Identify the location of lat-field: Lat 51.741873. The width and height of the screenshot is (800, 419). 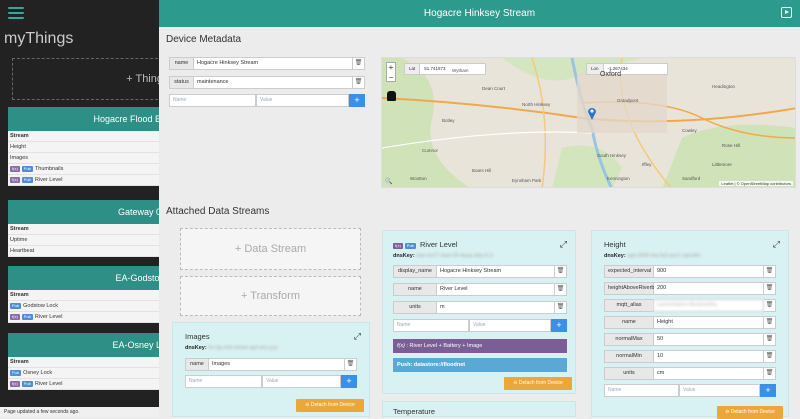
(445, 69).